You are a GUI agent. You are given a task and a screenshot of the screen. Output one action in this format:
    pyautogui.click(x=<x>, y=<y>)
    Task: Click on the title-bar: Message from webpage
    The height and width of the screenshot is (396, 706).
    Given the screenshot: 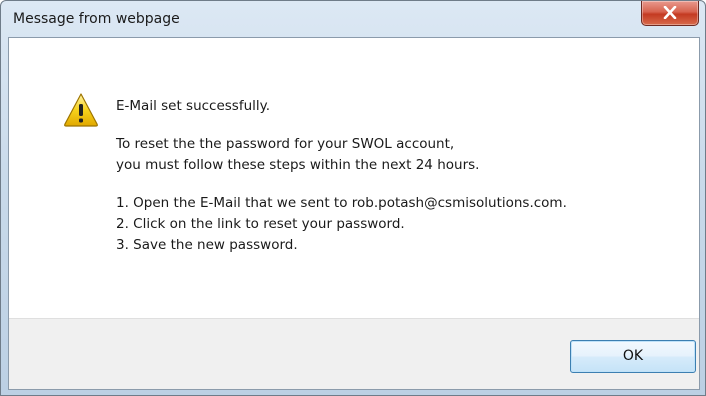 What is the action you would take?
    pyautogui.click(x=353, y=19)
    